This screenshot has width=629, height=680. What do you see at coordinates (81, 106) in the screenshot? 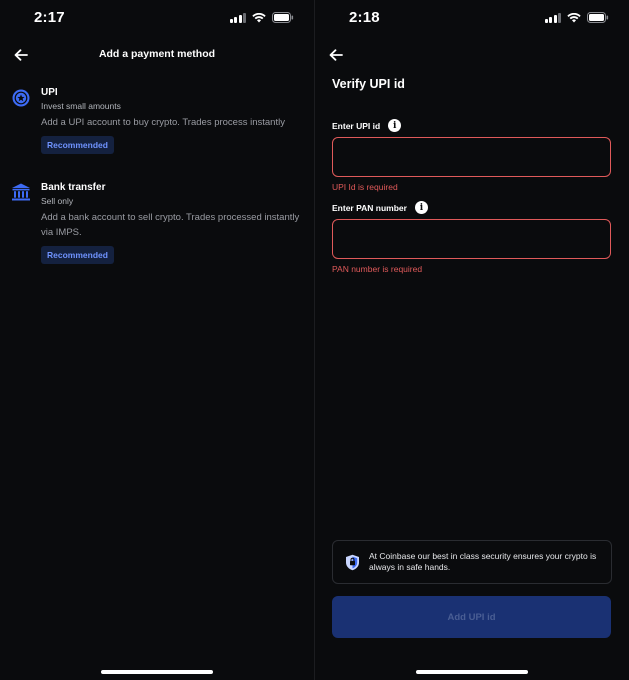
I see `payment-method-subtitle: Invest small amounts` at bounding box center [81, 106].